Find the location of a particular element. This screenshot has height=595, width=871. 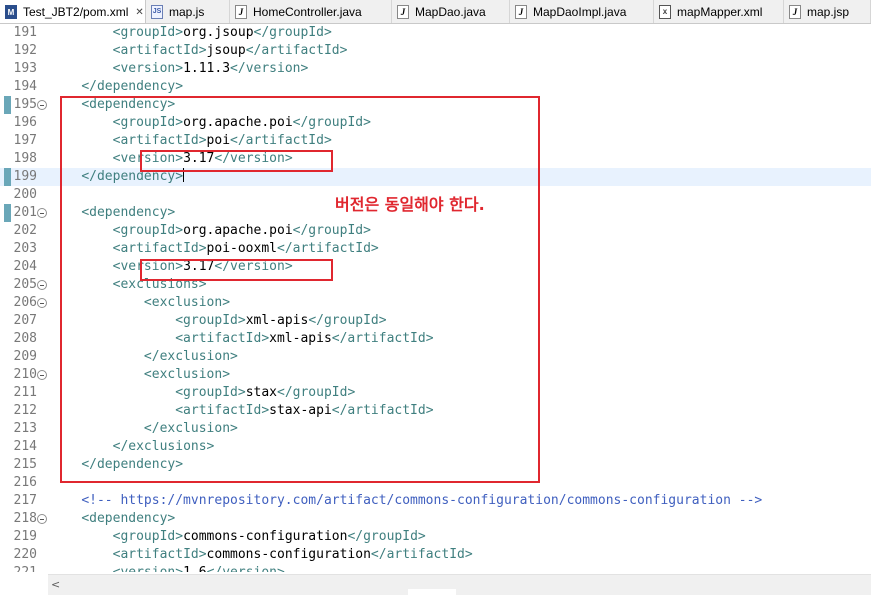

xml-file-icon: x is located at coordinates (665, 11).